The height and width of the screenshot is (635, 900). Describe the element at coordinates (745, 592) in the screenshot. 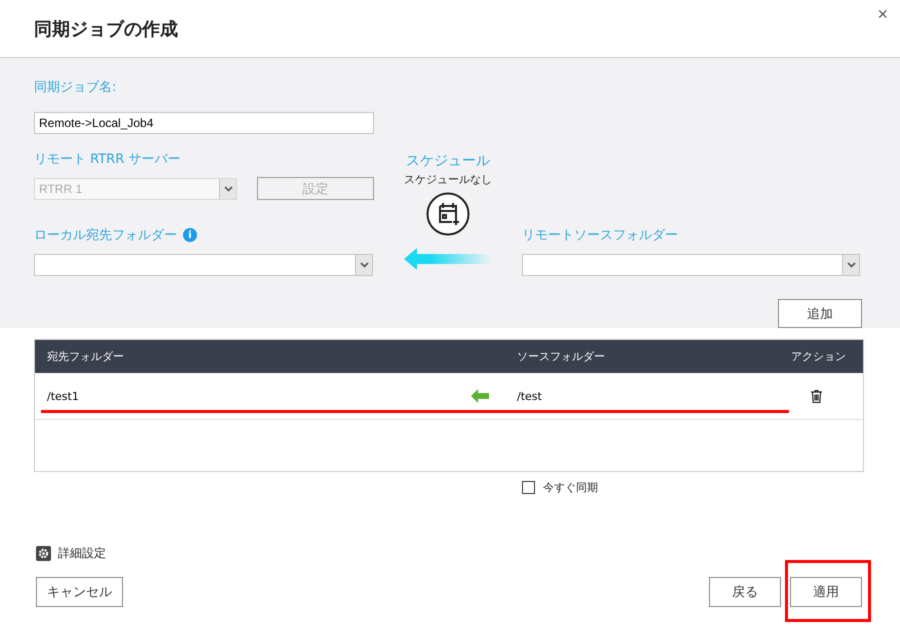

I see `back-button: 戻る` at that location.